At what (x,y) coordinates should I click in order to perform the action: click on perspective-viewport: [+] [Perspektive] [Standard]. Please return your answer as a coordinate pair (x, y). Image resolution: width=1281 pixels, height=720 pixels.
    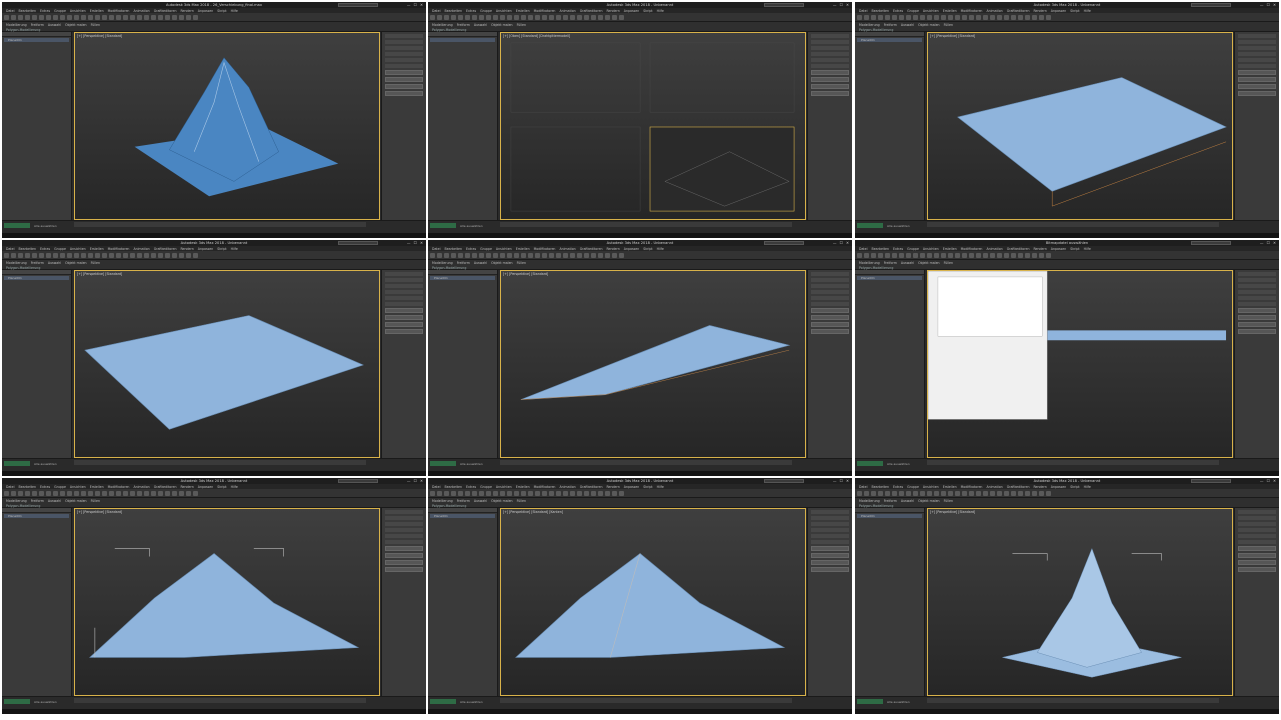
    Looking at the image, I should click on (1080, 364).